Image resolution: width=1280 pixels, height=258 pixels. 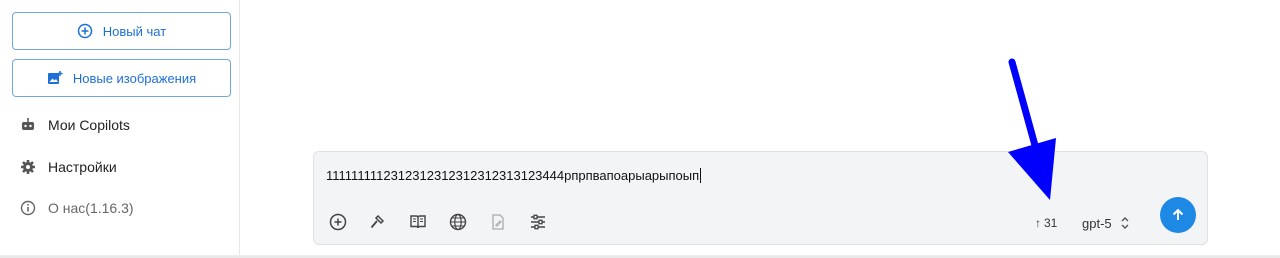 I want to click on add-image-icon, so click(x=55, y=78).